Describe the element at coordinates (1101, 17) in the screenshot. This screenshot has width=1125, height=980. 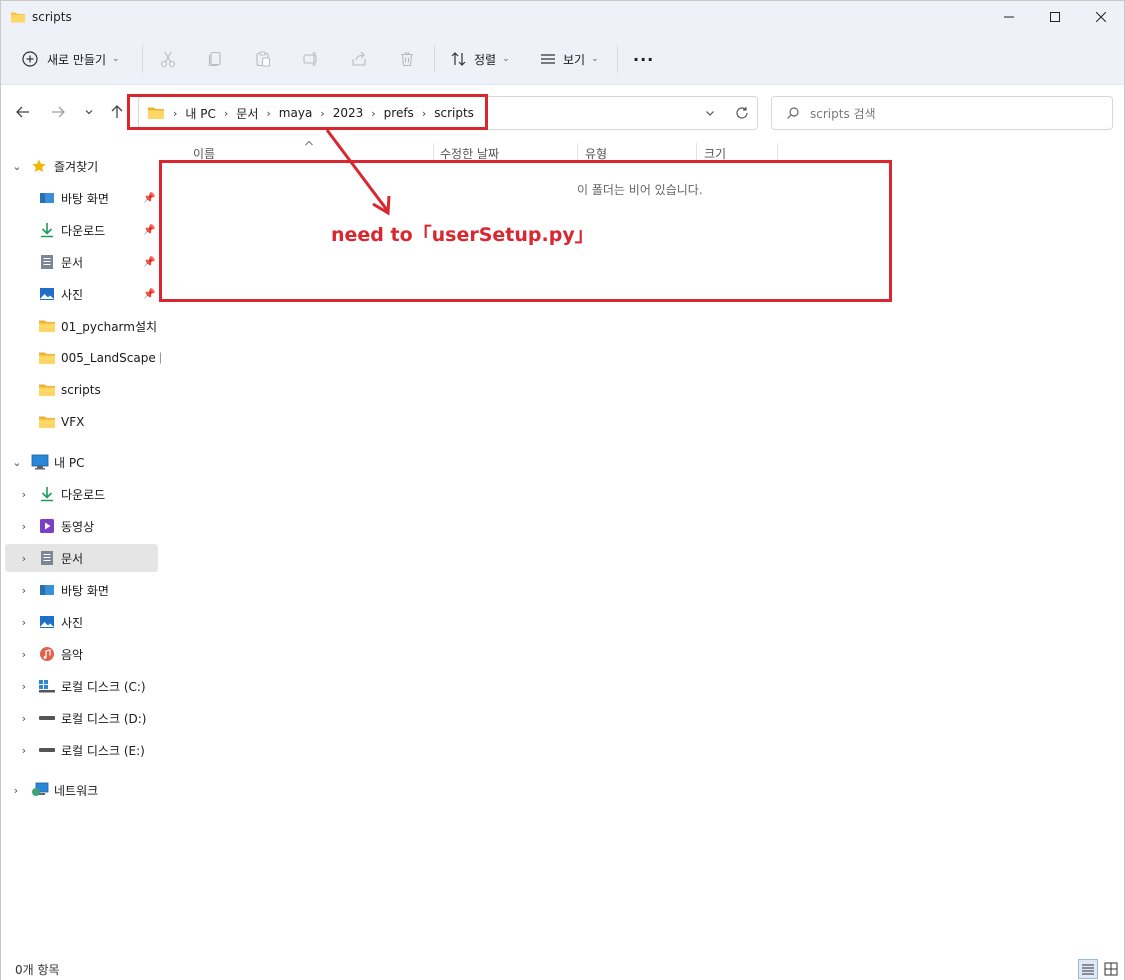
I see `close-button` at that location.